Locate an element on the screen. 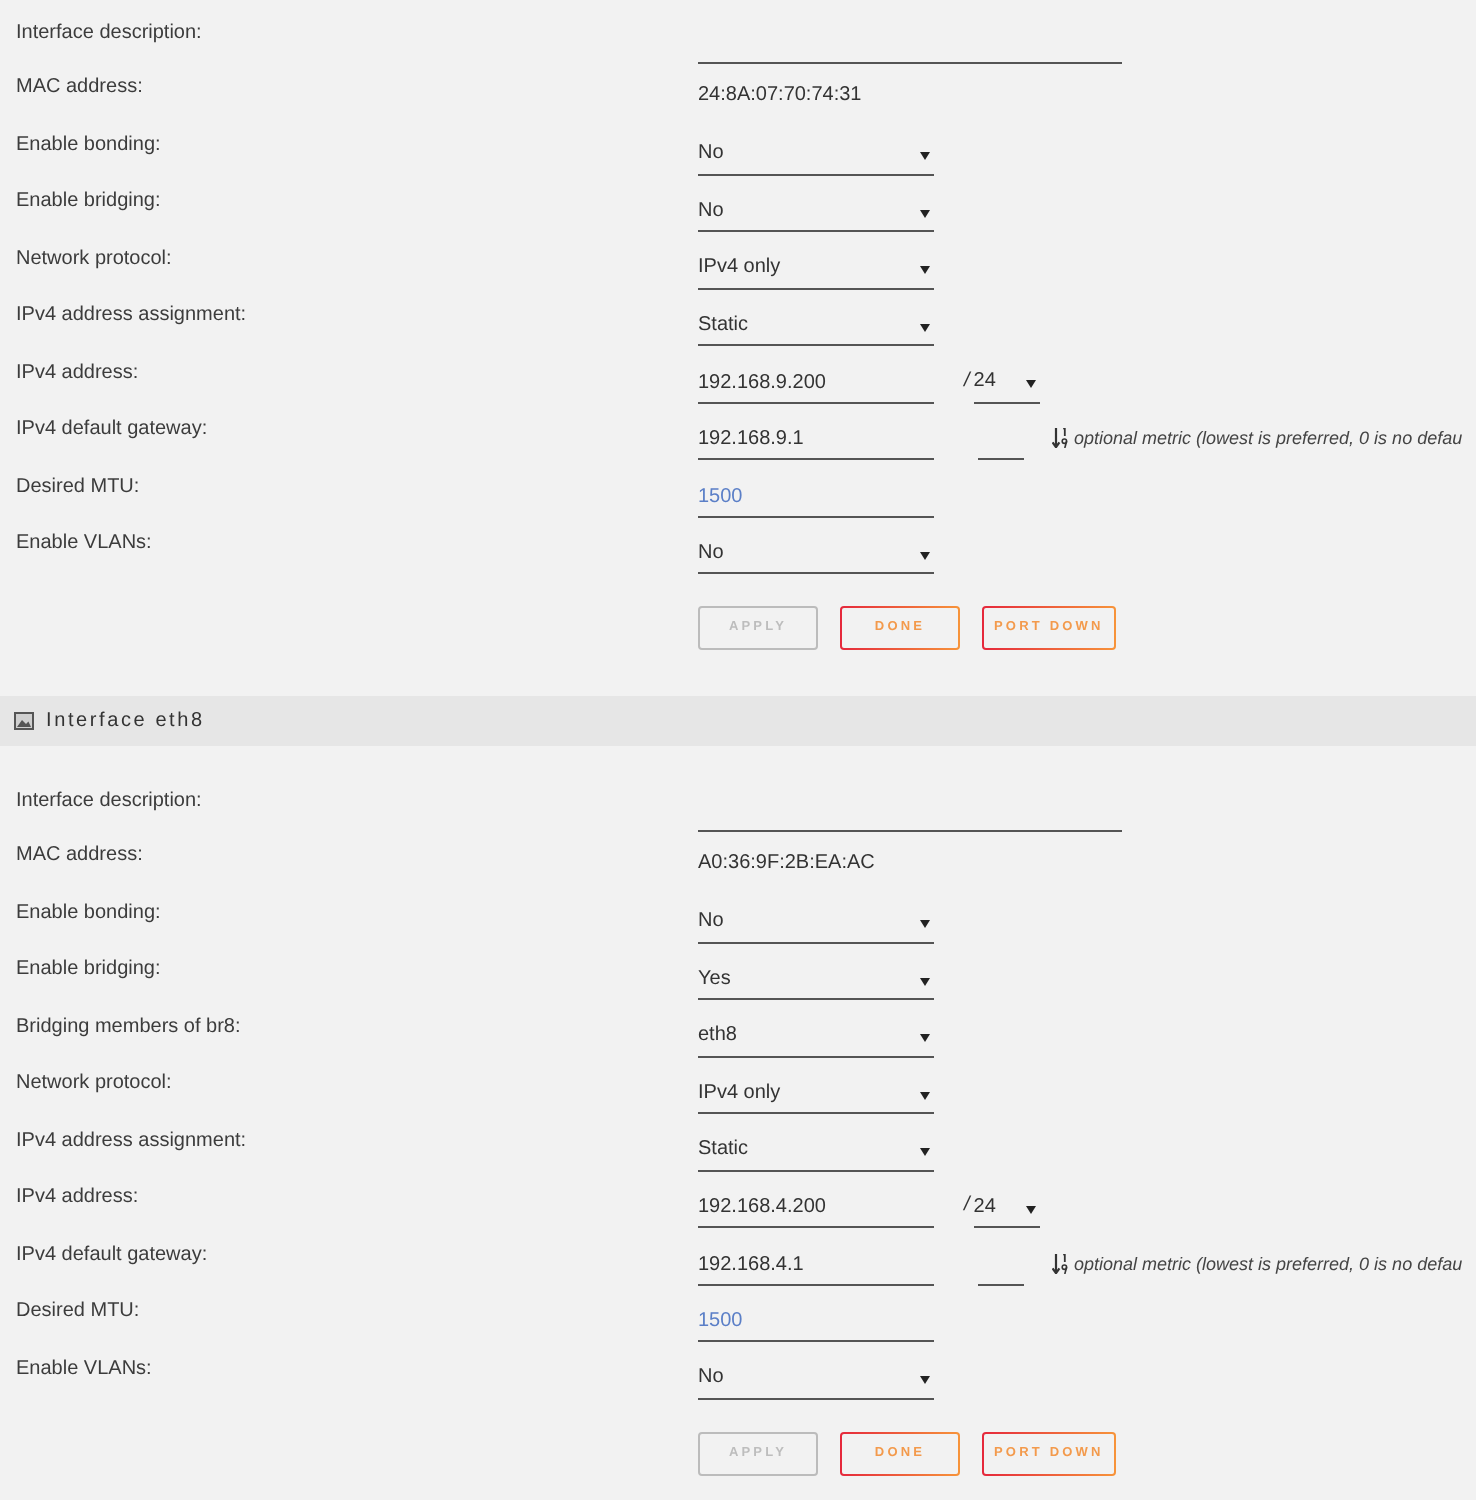  value-text: A0:36:9F:2B:EA:AC is located at coordinates (786, 865).